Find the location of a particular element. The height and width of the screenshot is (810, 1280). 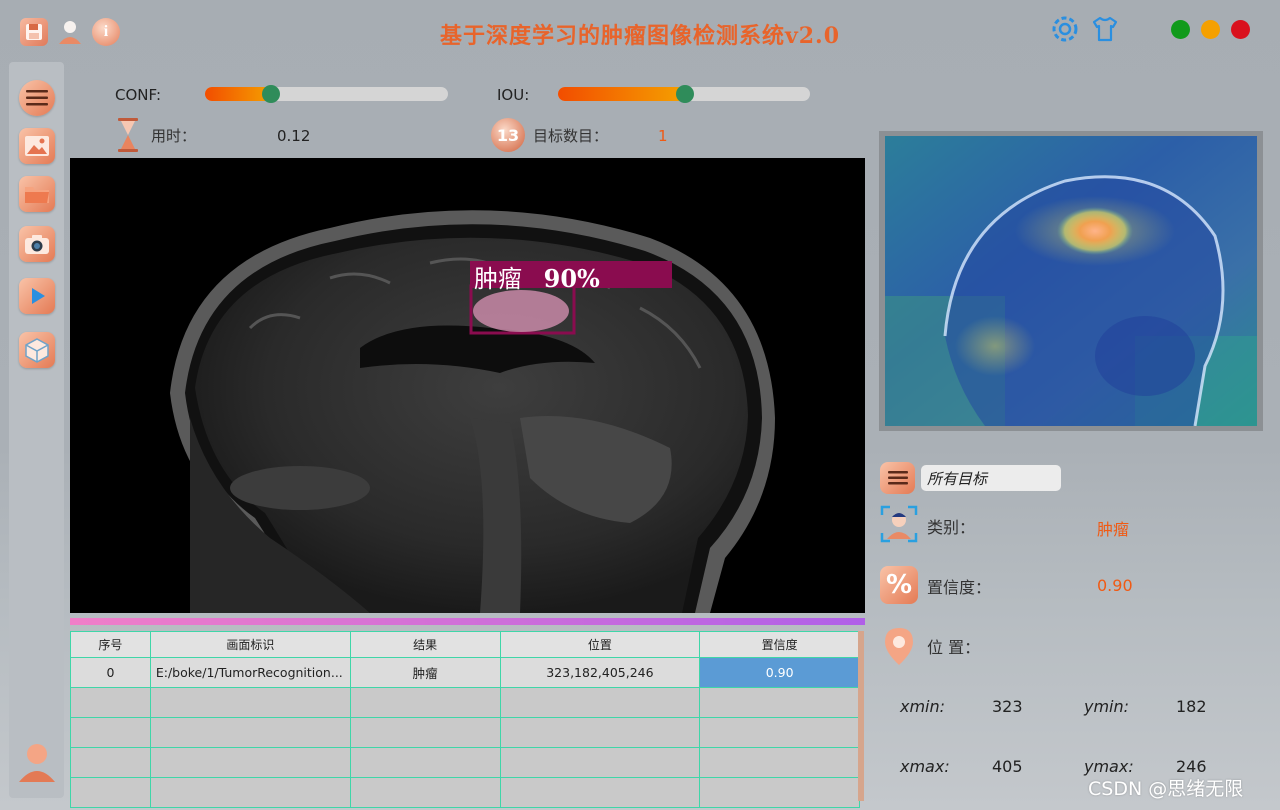

confidence-label: 置信度： is located at coordinates (959, 587).